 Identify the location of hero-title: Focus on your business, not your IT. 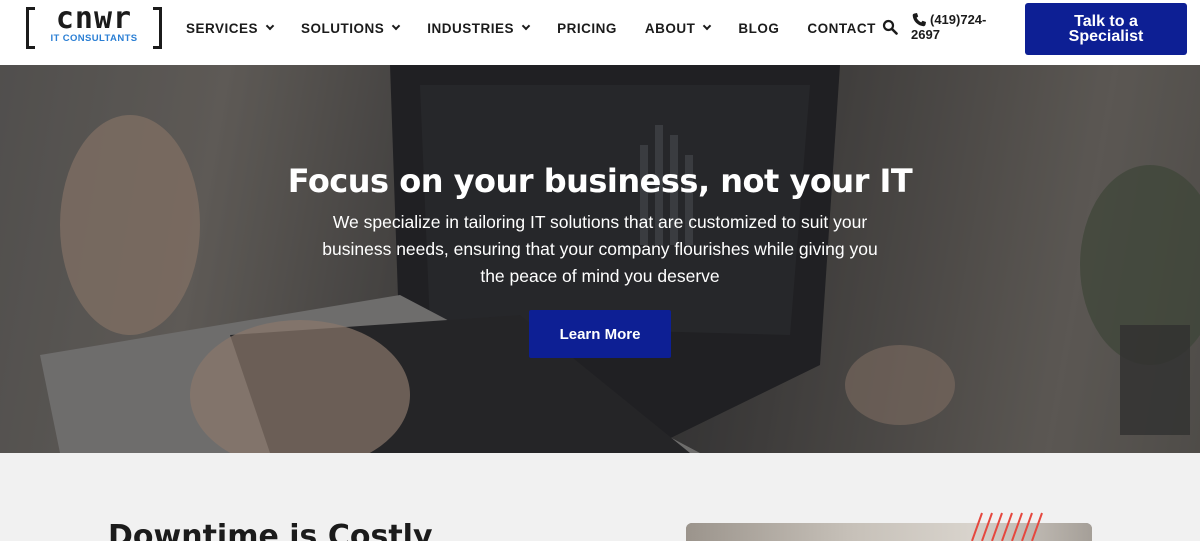
(600, 181).